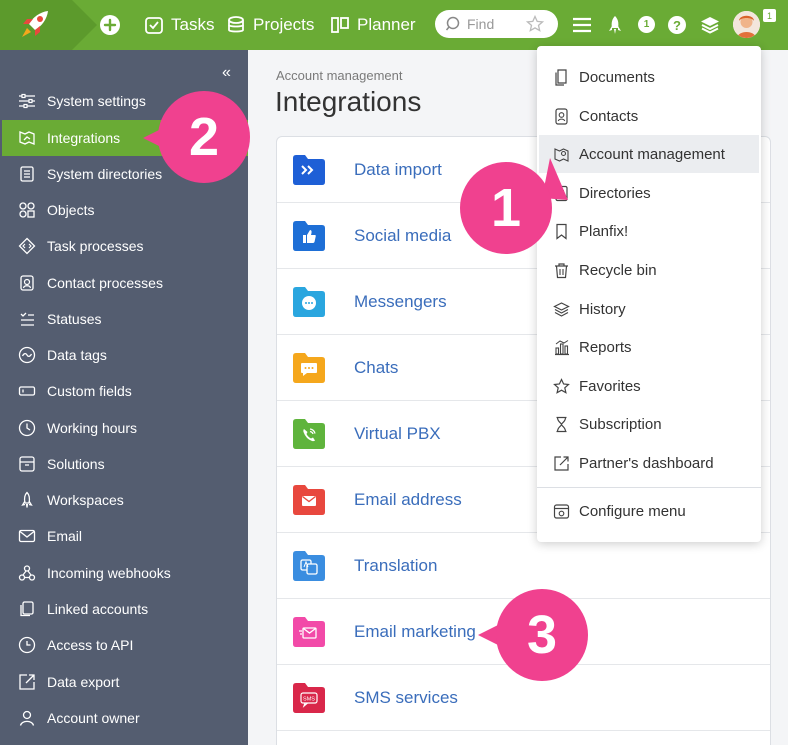 The image size is (788, 745). What do you see at coordinates (309, 170) in the screenshot?
I see `data-import-icon` at bounding box center [309, 170].